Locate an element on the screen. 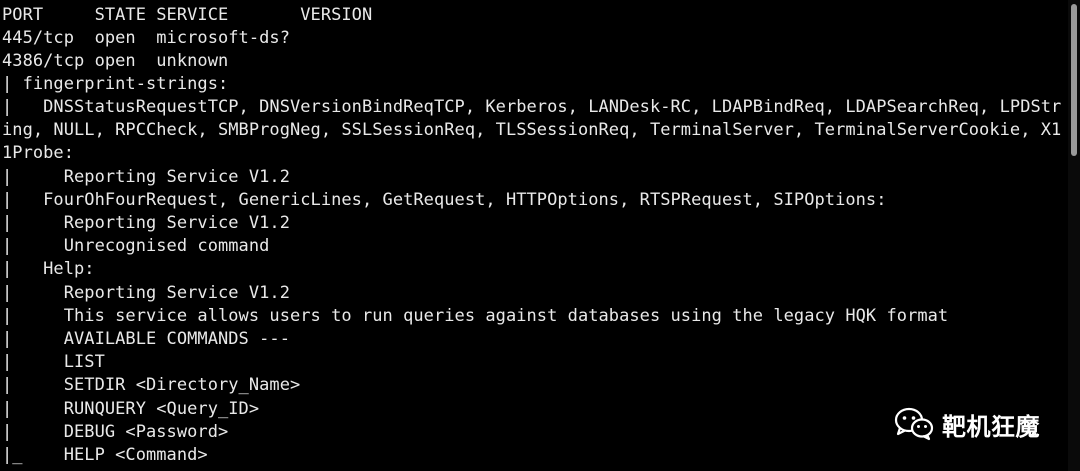  terminal-line: | RUNQUERY <Query_ID> is located at coordinates (131, 409).